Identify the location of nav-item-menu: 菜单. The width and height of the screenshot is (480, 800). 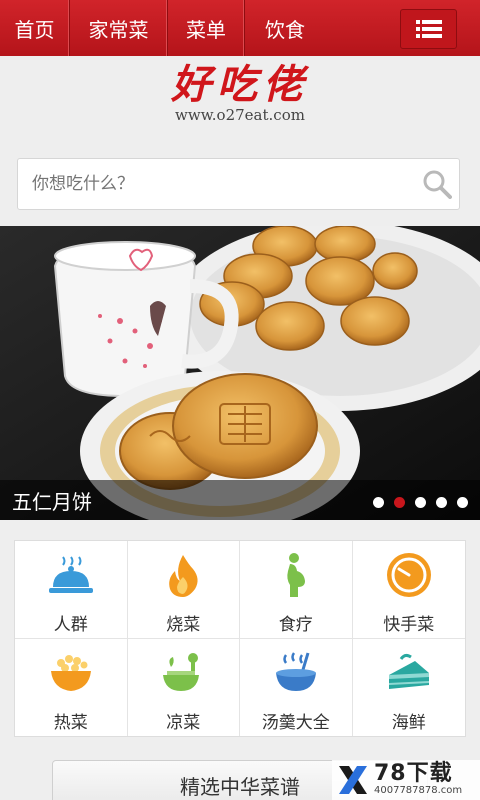
(206, 28).